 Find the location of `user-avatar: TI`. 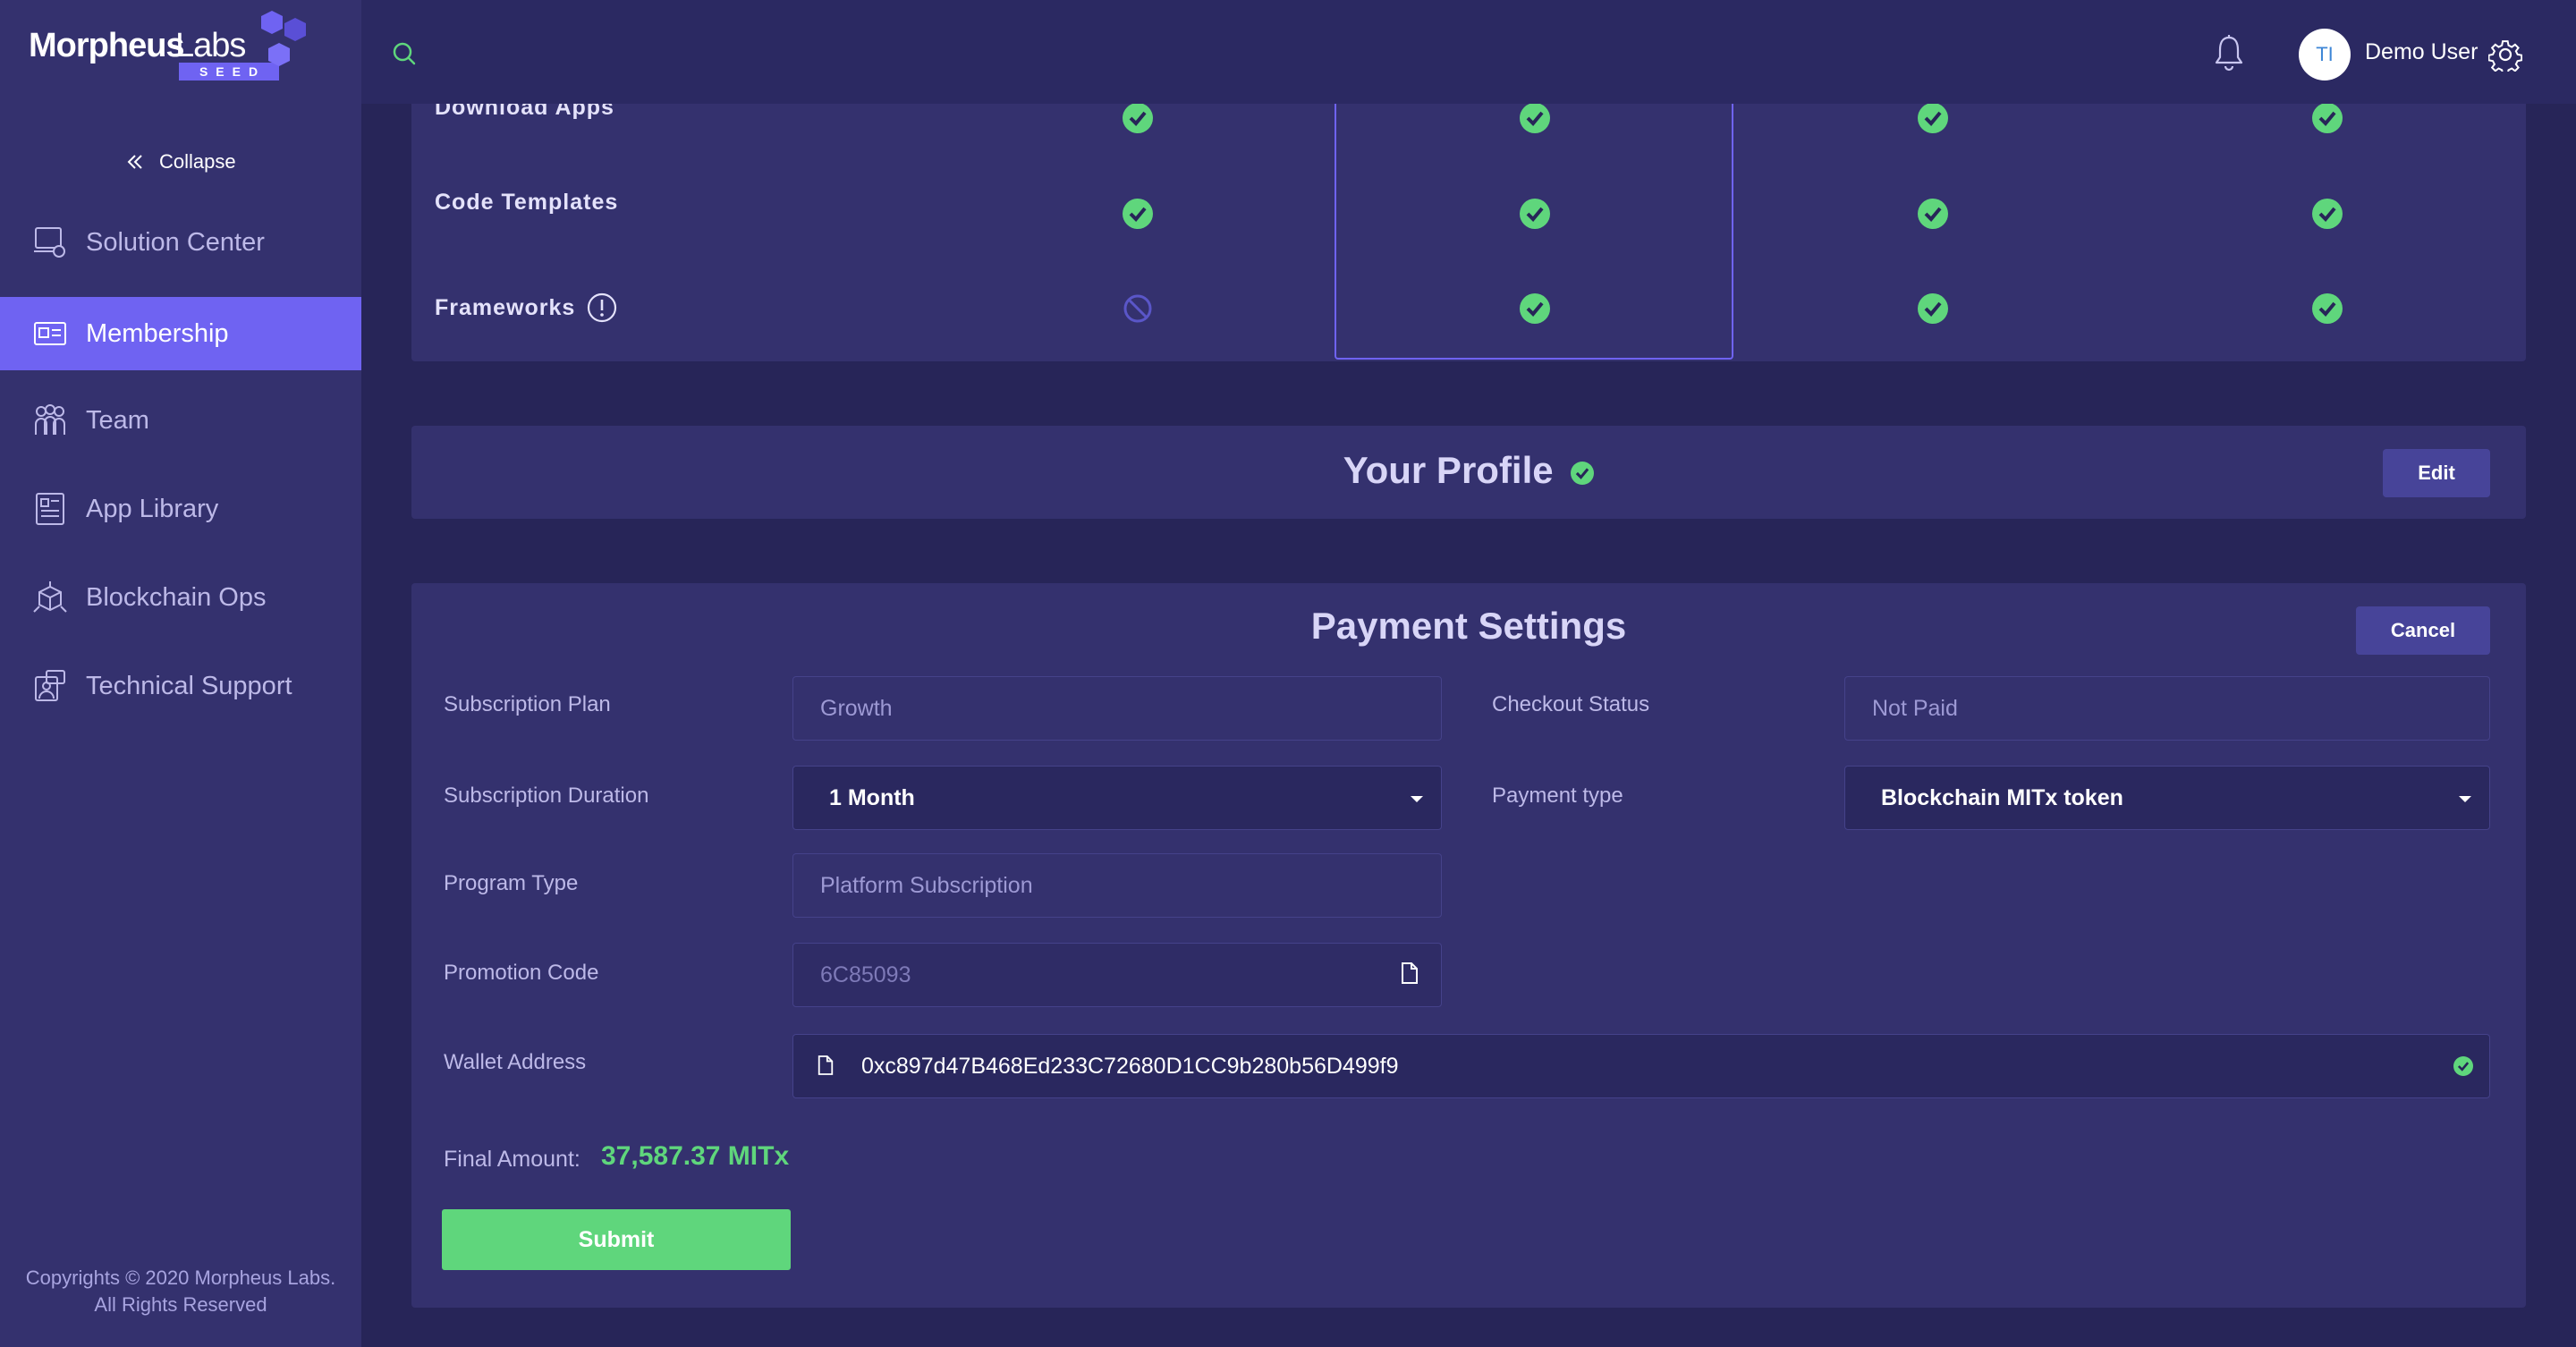

user-avatar: TI is located at coordinates (2325, 54).